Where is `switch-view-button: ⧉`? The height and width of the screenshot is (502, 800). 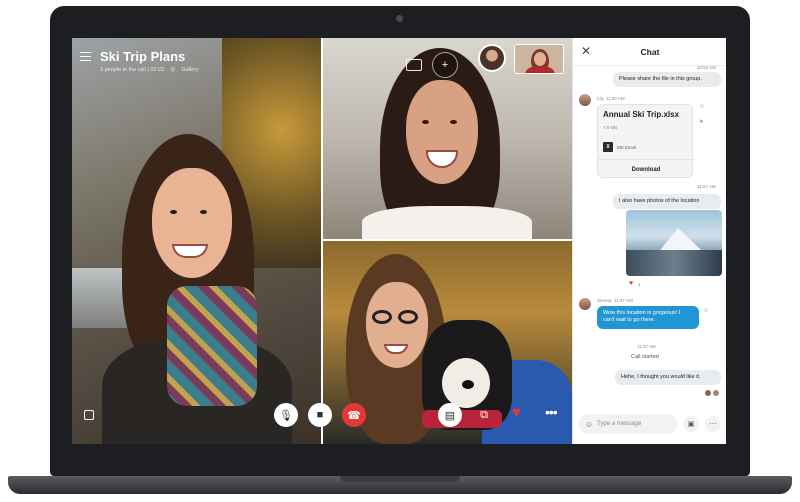
switch-view-button: ⧉ is located at coordinates (484, 415).